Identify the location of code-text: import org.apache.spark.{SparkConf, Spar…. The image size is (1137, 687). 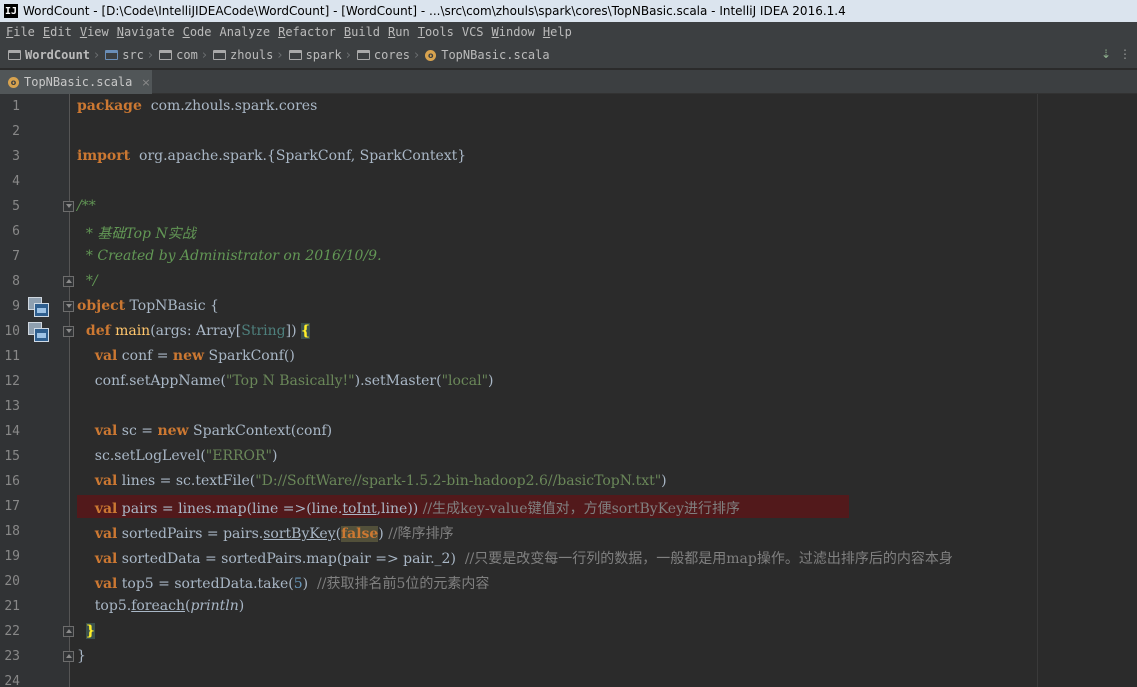
(272, 156).